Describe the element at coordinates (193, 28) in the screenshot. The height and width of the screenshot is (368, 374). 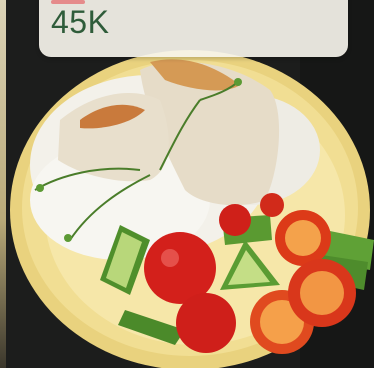
I see `price-chip: 45K` at that location.